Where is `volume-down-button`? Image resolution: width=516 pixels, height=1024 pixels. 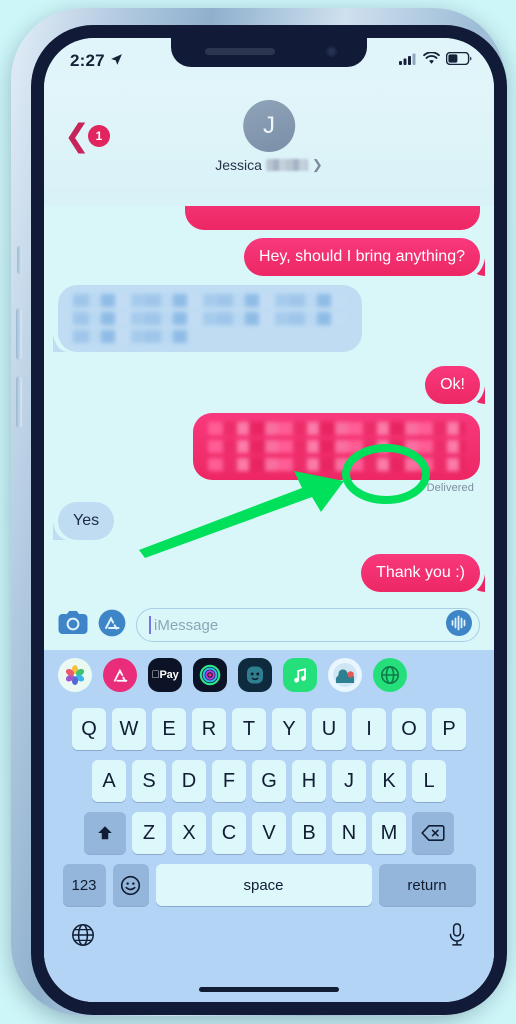 volume-down-button is located at coordinates (19, 402).